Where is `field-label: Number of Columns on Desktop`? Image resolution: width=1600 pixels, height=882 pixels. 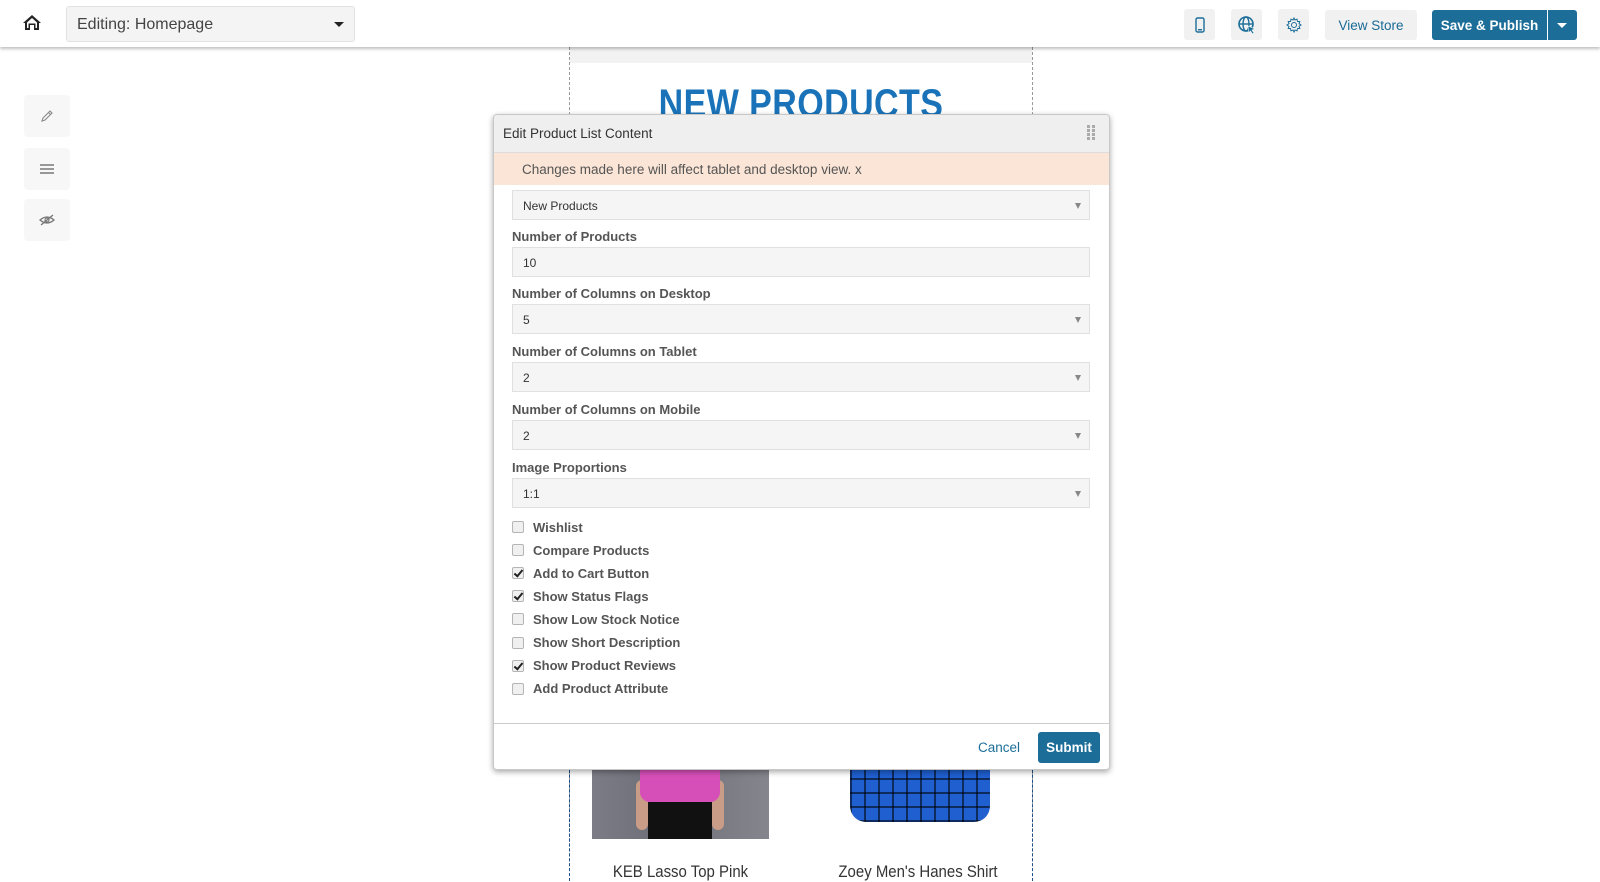
field-label: Number of Columns on Desktop is located at coordinates (611, 293).